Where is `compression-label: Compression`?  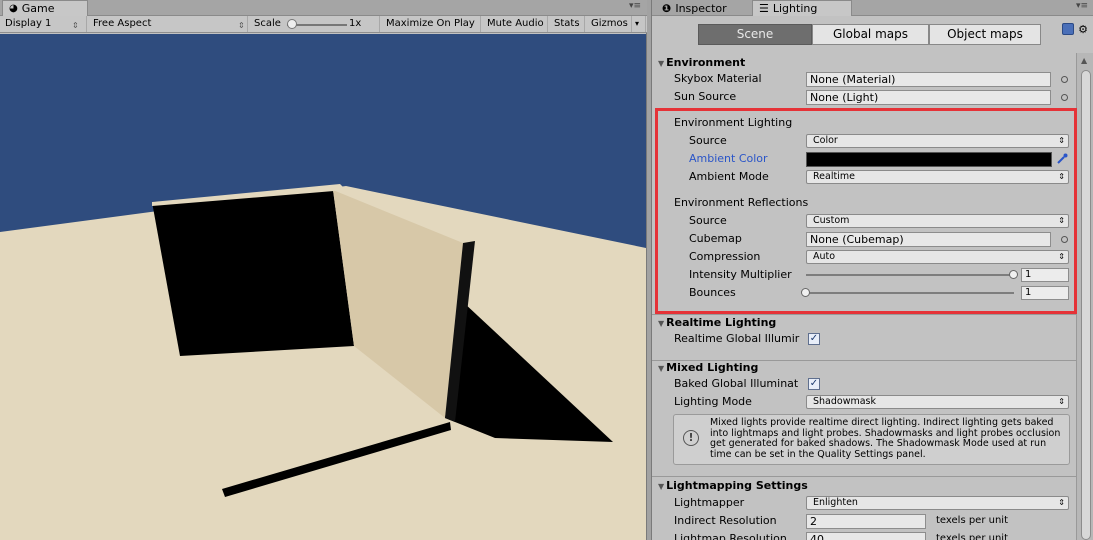
compression-label: Compression is located at coordinates (725, 256).